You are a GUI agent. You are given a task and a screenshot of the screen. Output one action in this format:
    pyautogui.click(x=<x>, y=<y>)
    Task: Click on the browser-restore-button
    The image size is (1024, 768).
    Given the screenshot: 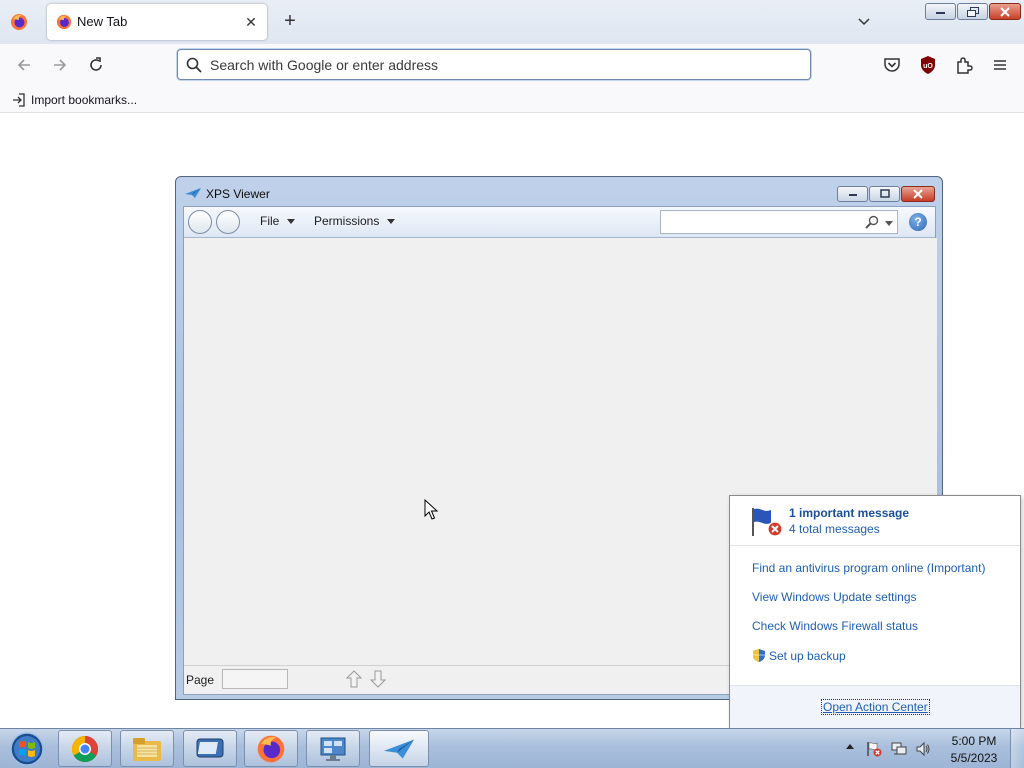 What is the action you would take?
    pyautogui.click(x=972, y=11)
    